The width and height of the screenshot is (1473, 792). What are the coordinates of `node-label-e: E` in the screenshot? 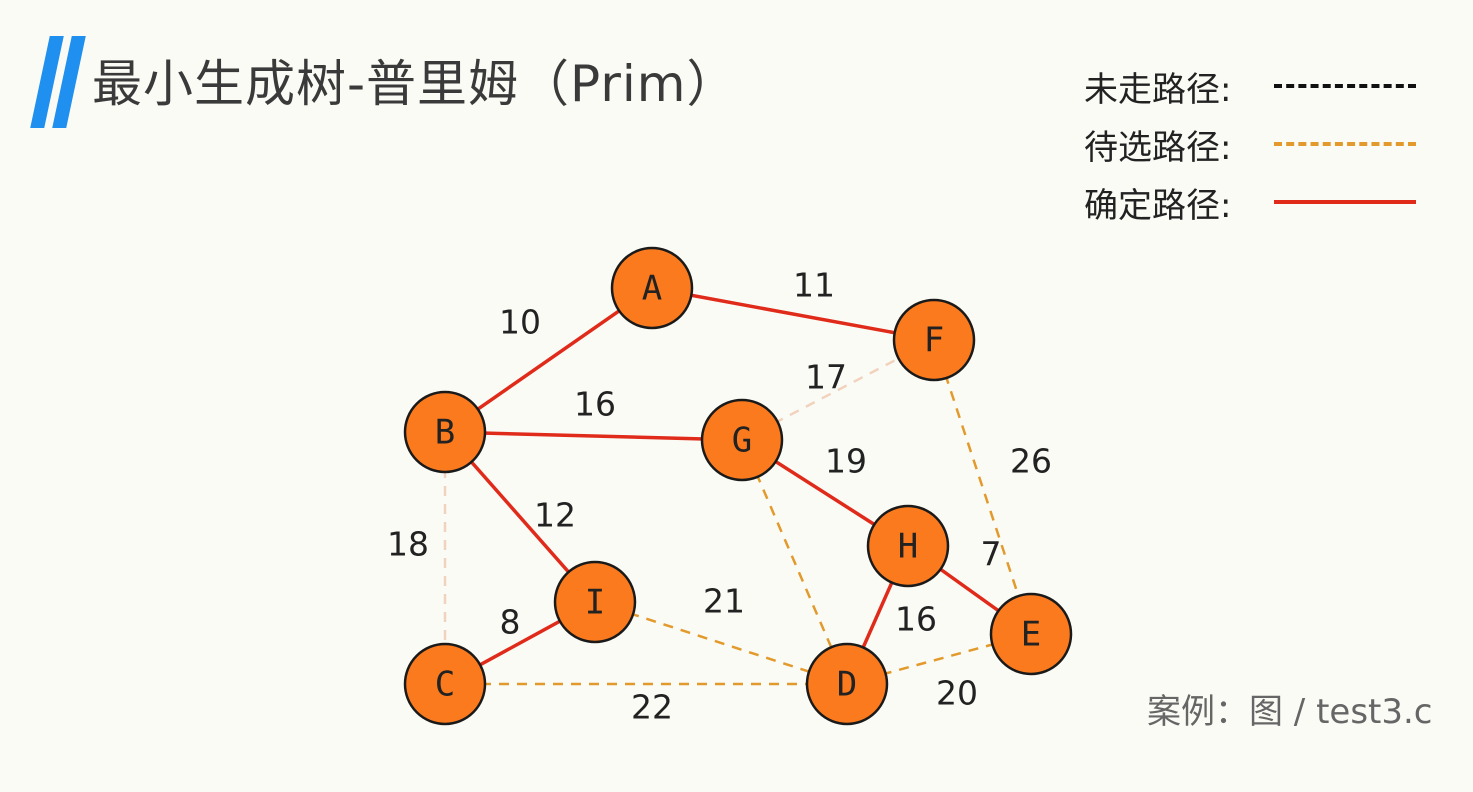 It's located at (1031, 635).